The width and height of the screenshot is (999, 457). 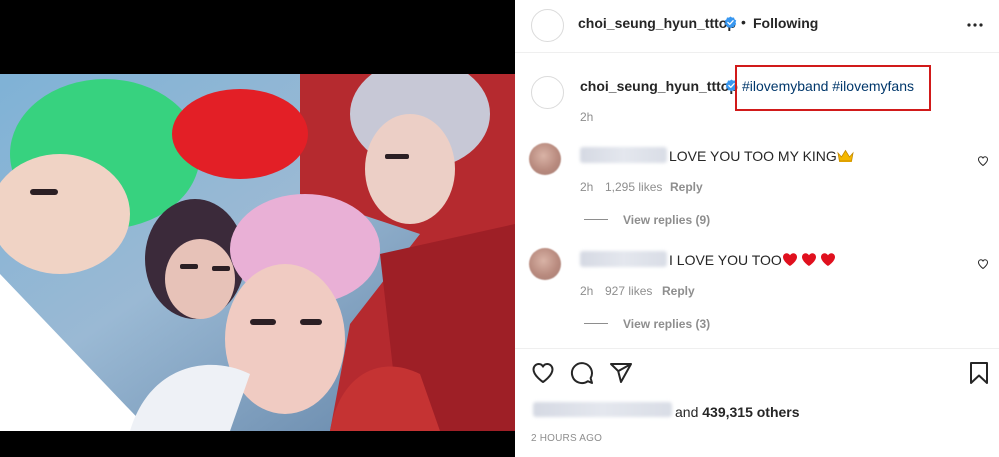 What do you see at coordinates (547, 25) in the screenshot?
I see `author-avatar` at bounding box center [547, 25].